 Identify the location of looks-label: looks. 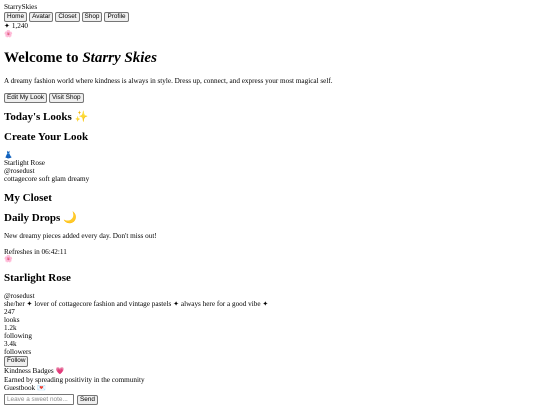
(12, 319).